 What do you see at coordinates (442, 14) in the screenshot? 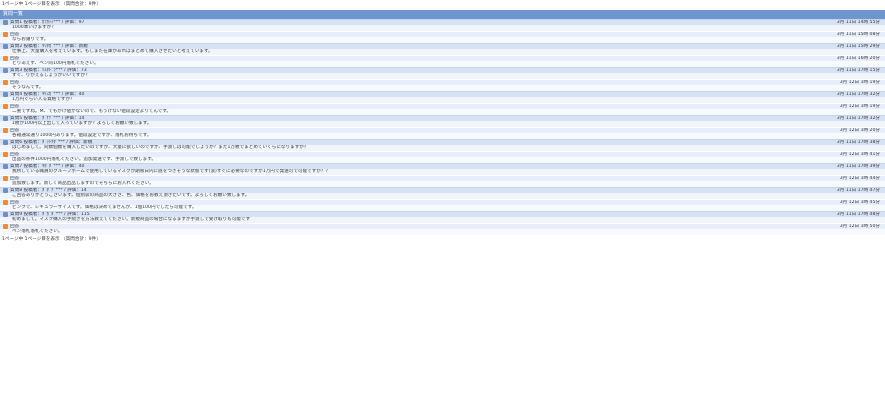
I see `list-header-title: 質問一覧` at bounding box center [442, 14].